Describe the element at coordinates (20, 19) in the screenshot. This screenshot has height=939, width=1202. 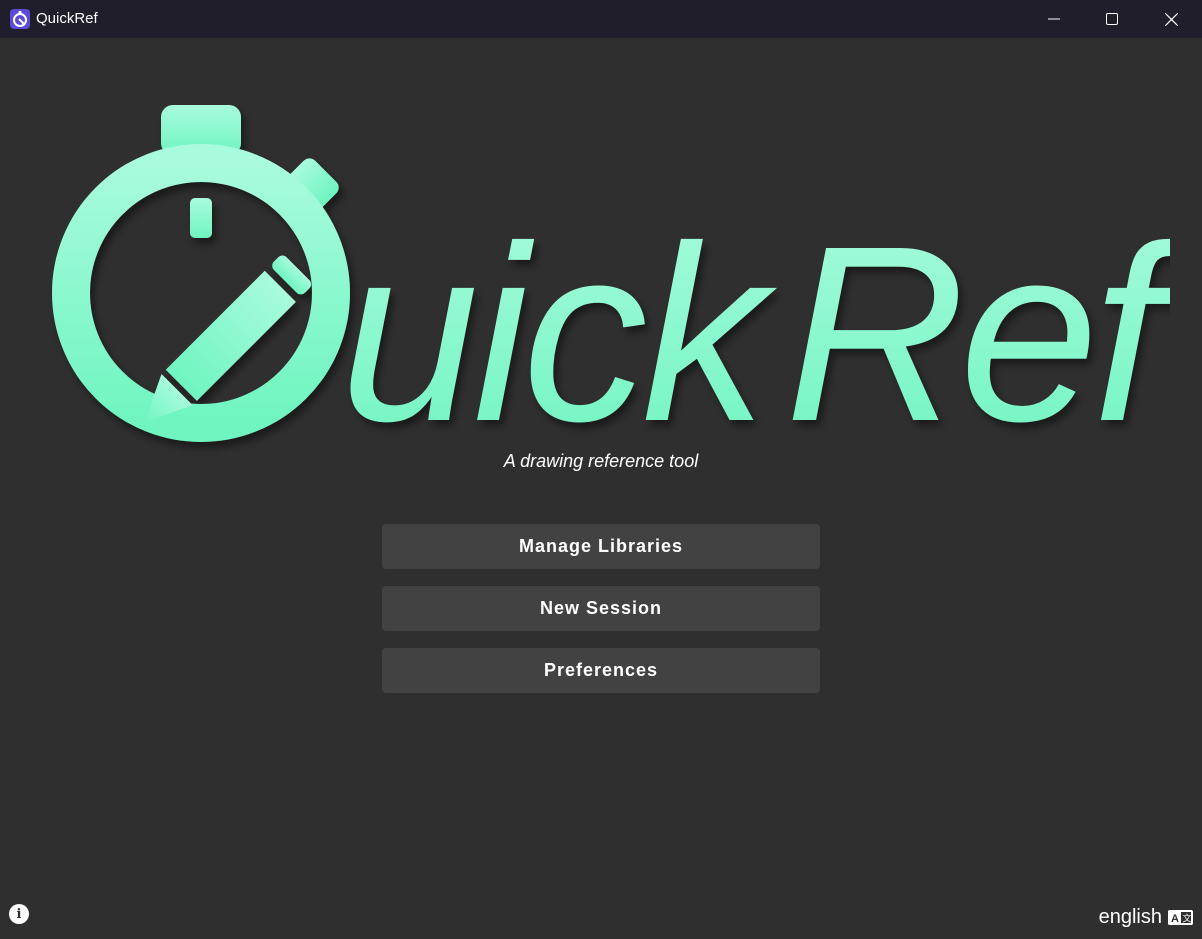
I see `app-logo-icon` at that location.